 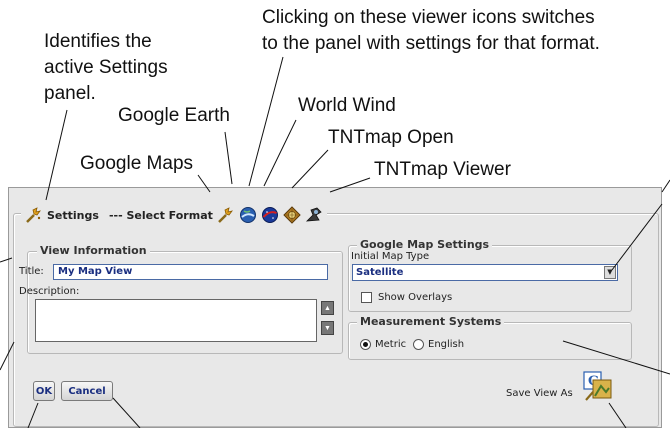 I want to click on title-label: Title:, so click(x=31, y=271).